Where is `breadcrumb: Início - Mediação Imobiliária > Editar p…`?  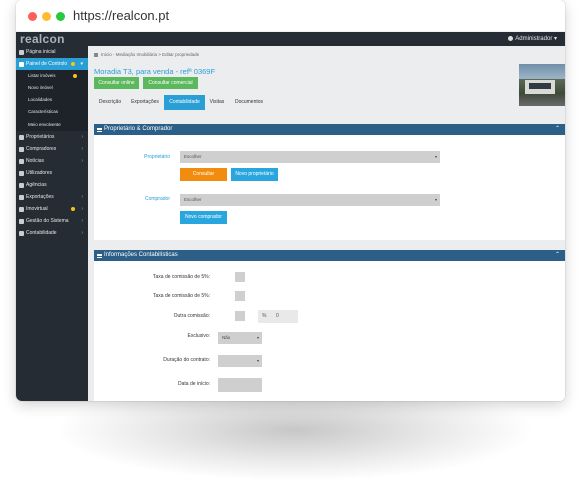
breadcrumb: Início - Mediação Imobiliária > Editar p… is located at coordinates (146, 54).